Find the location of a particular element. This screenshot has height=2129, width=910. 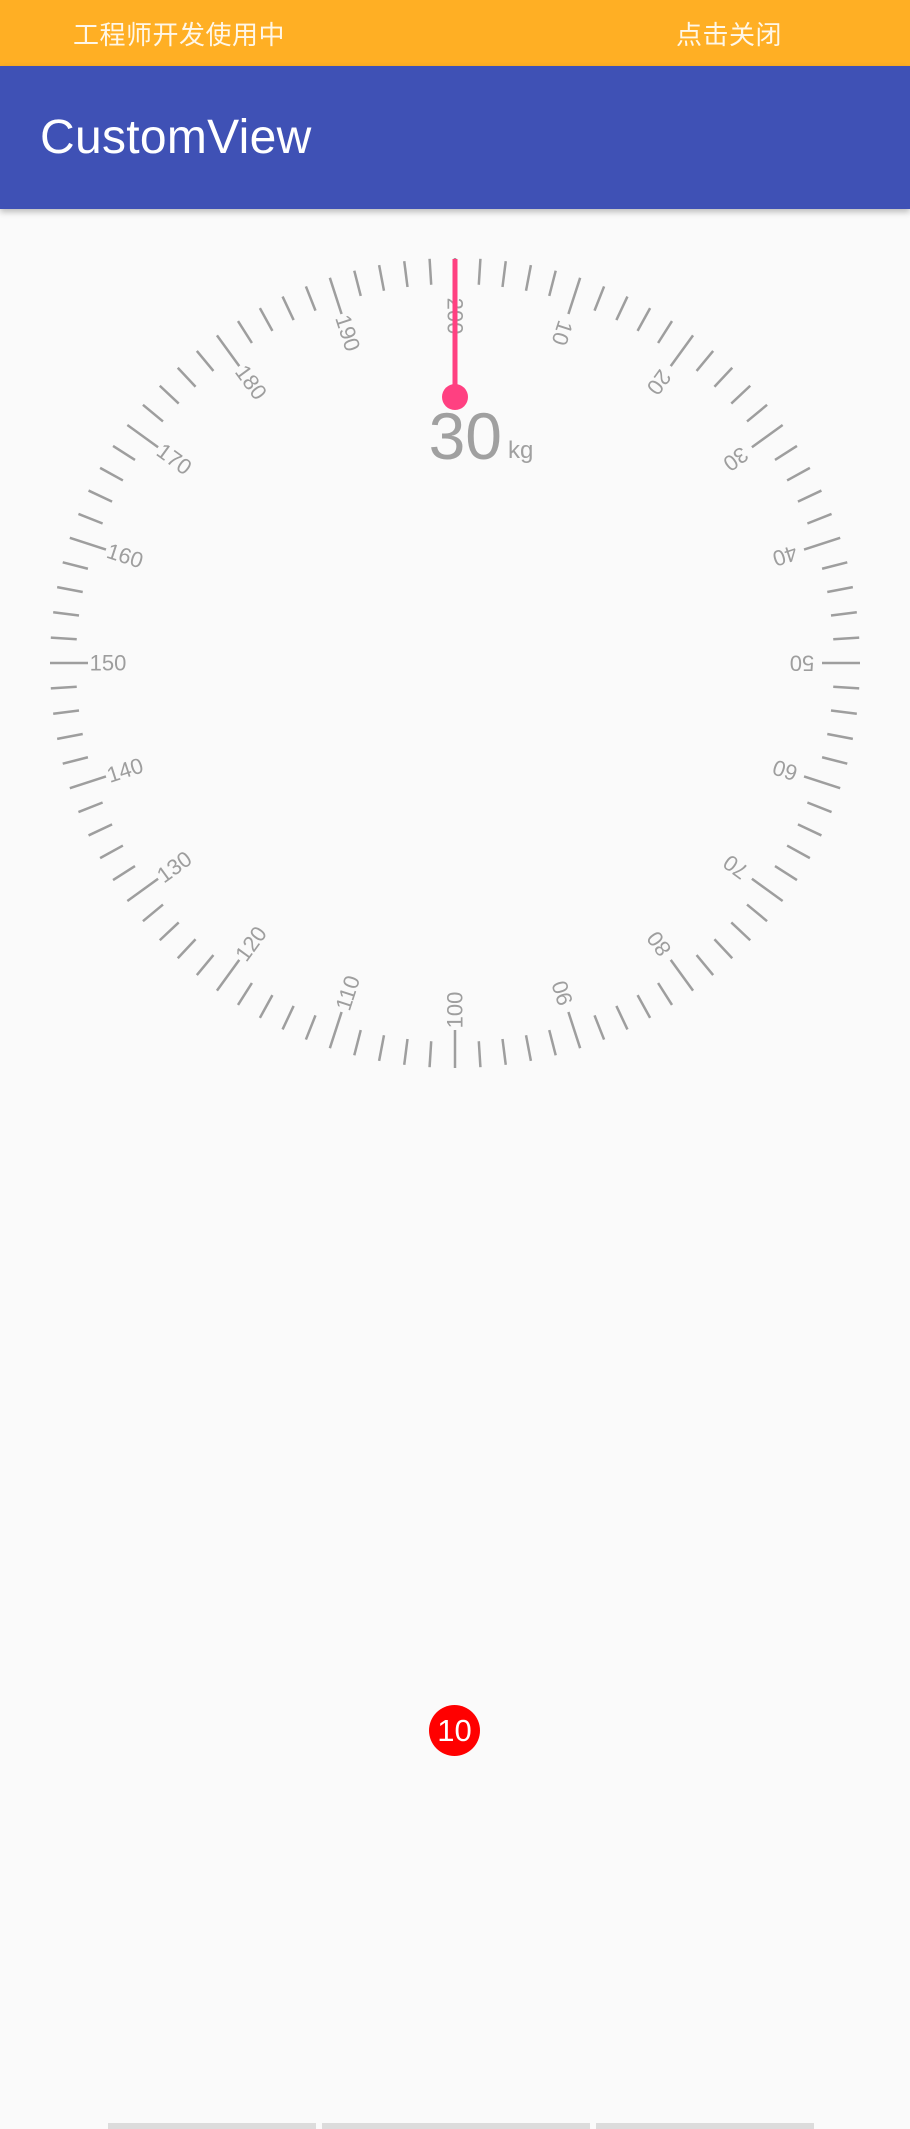

tick-label: 160 is located at coordinates (125, 555).